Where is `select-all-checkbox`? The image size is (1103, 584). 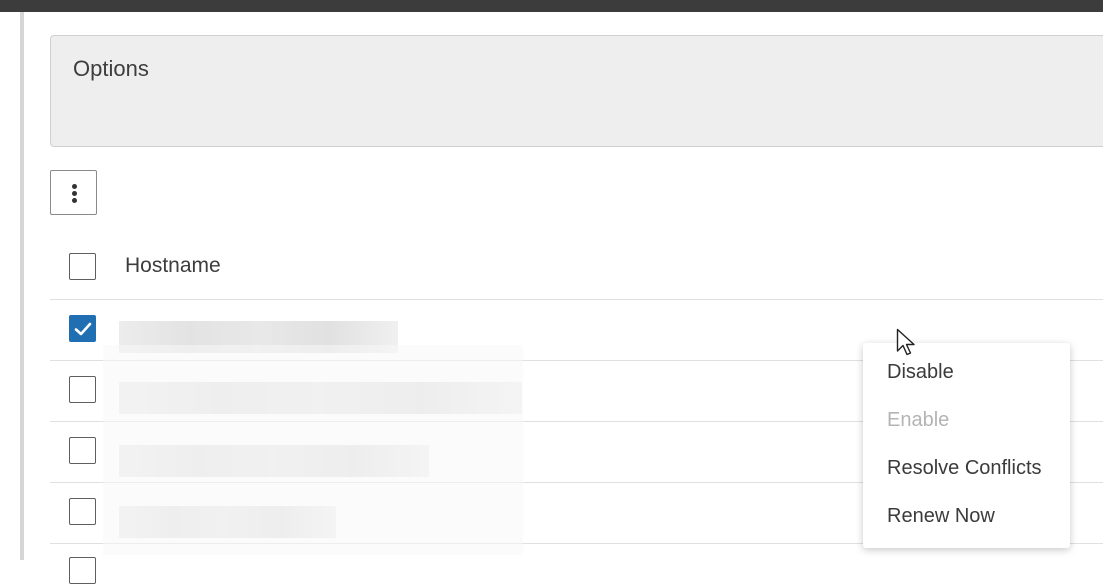 select-all-checkbox is located at coordinates (82, 266).